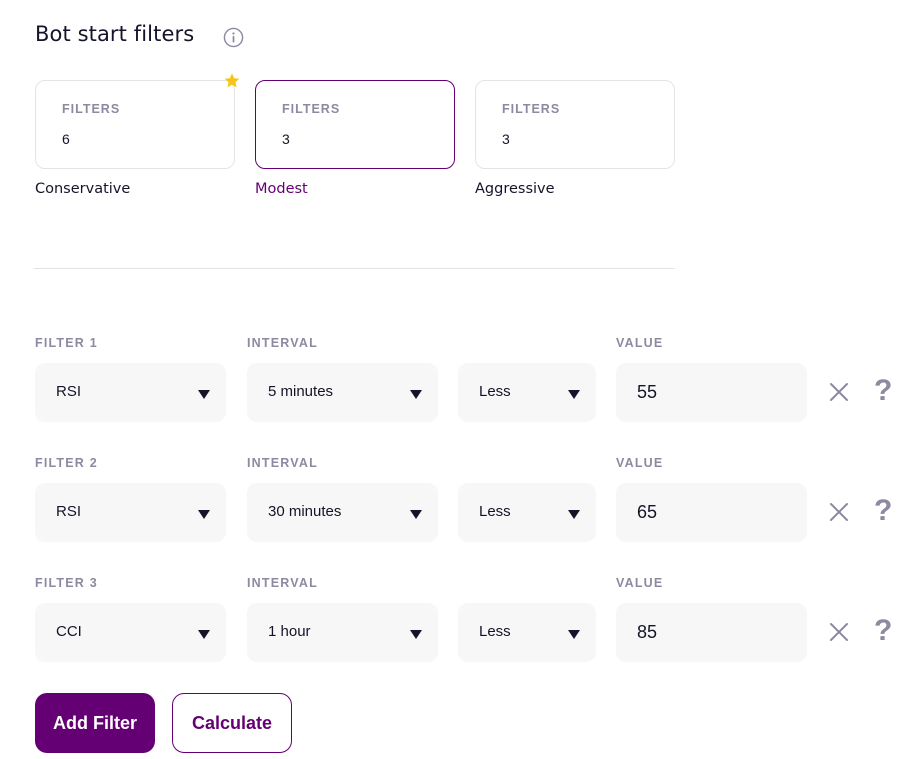 The height and width of the screenshot is (759, 916). What do you see at coordinates (354, 268) in the screenshot?
I see `divider` at bounding box center [354, 268].